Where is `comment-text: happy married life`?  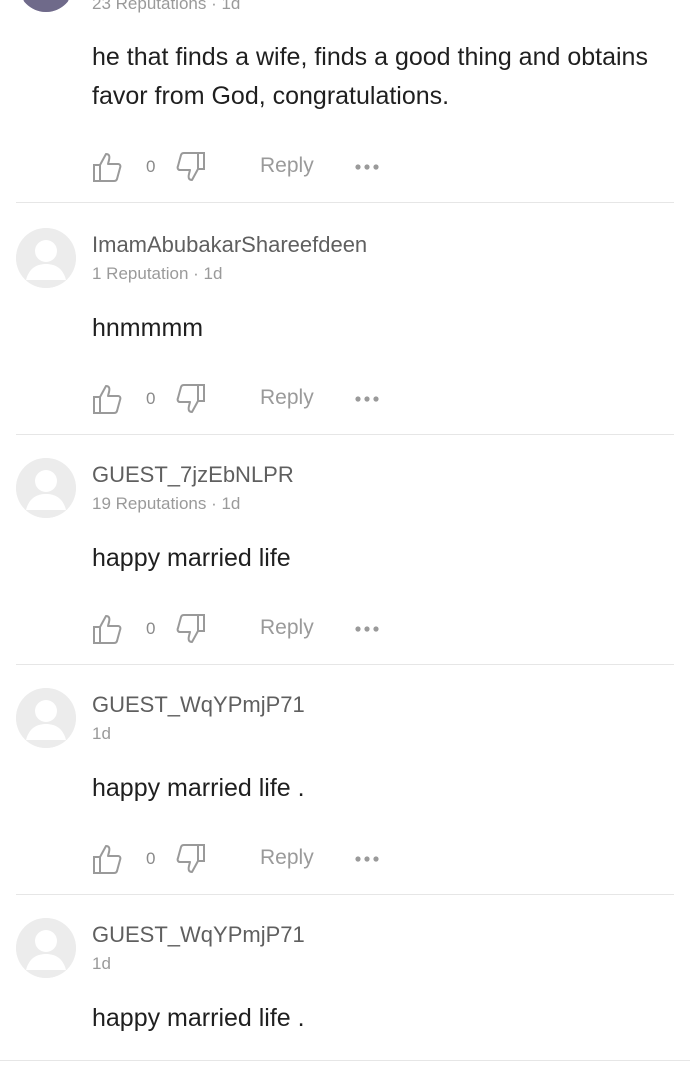 comment-text: happy married life is located at coordinates (191, 558).